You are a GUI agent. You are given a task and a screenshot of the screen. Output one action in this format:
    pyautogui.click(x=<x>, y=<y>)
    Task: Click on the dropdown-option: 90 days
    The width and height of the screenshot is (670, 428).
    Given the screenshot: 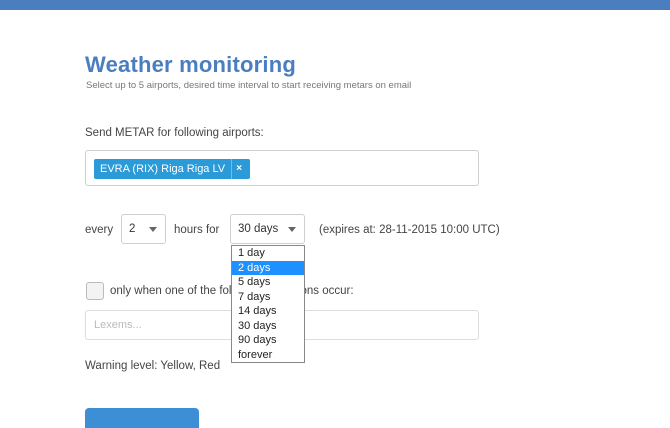 What is the action you would take?
    pyautogui.click(x=268, y=340)
    